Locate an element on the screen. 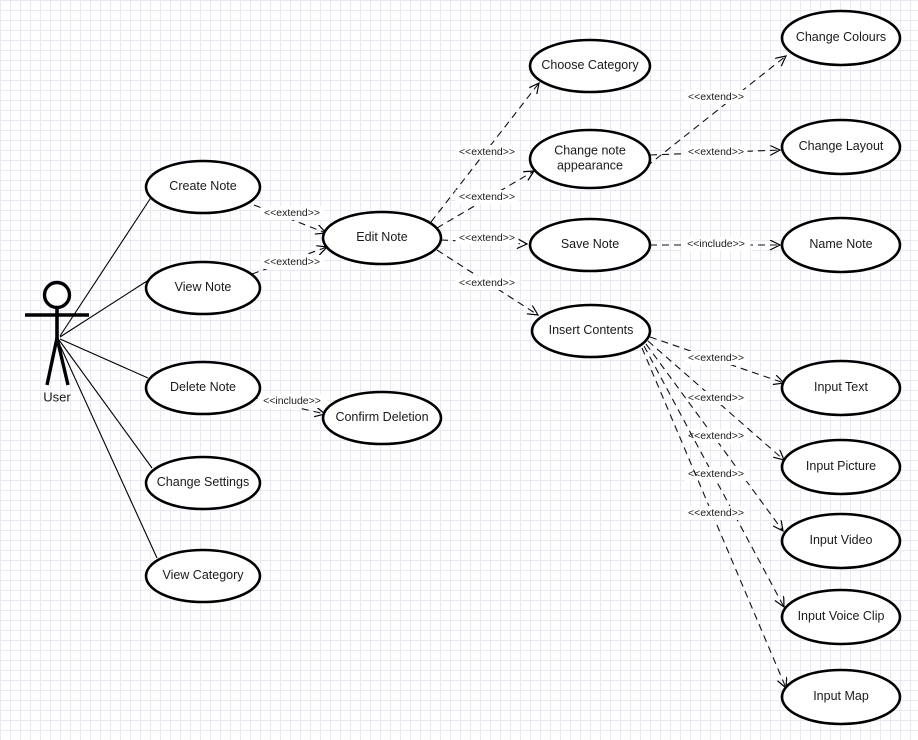 This screenshot has height=740, width=918. use-case-label: Input Voice Clip is located at coordinates (841, 616).